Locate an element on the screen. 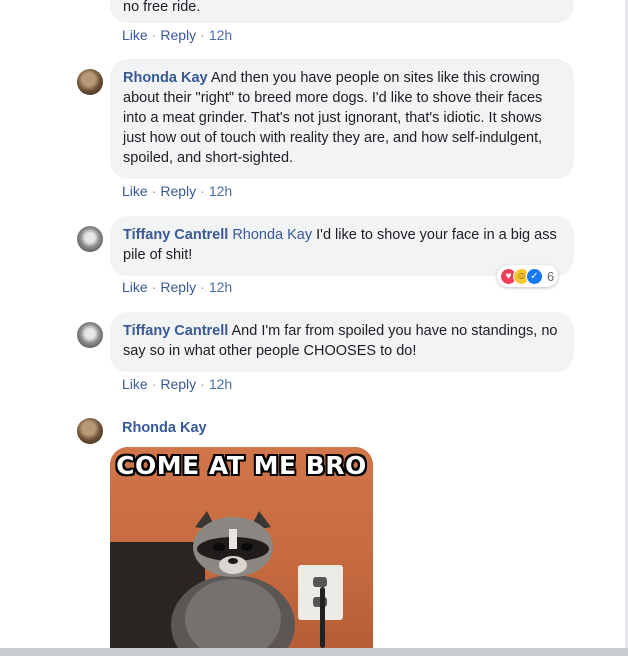 The width and height of the screenshot is (628, 656). like-reaction-icon: ✓ is located at coordinates (534, 276).